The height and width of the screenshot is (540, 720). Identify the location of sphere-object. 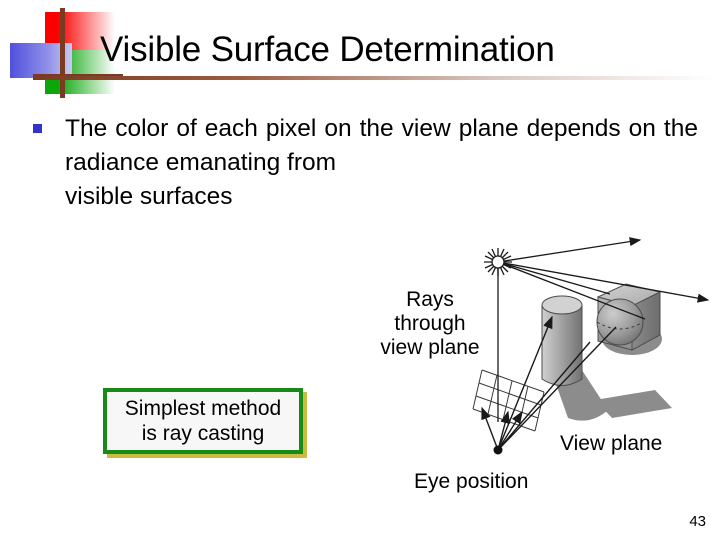
(620, 322).